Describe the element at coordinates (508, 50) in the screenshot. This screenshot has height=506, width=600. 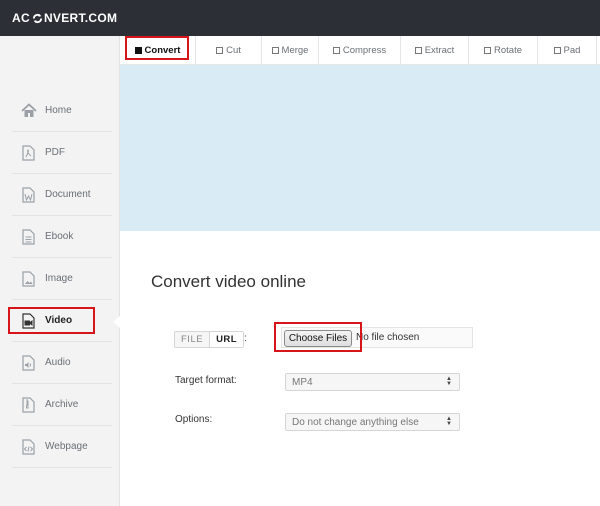
I see `tab-label: Rotate` at that location.